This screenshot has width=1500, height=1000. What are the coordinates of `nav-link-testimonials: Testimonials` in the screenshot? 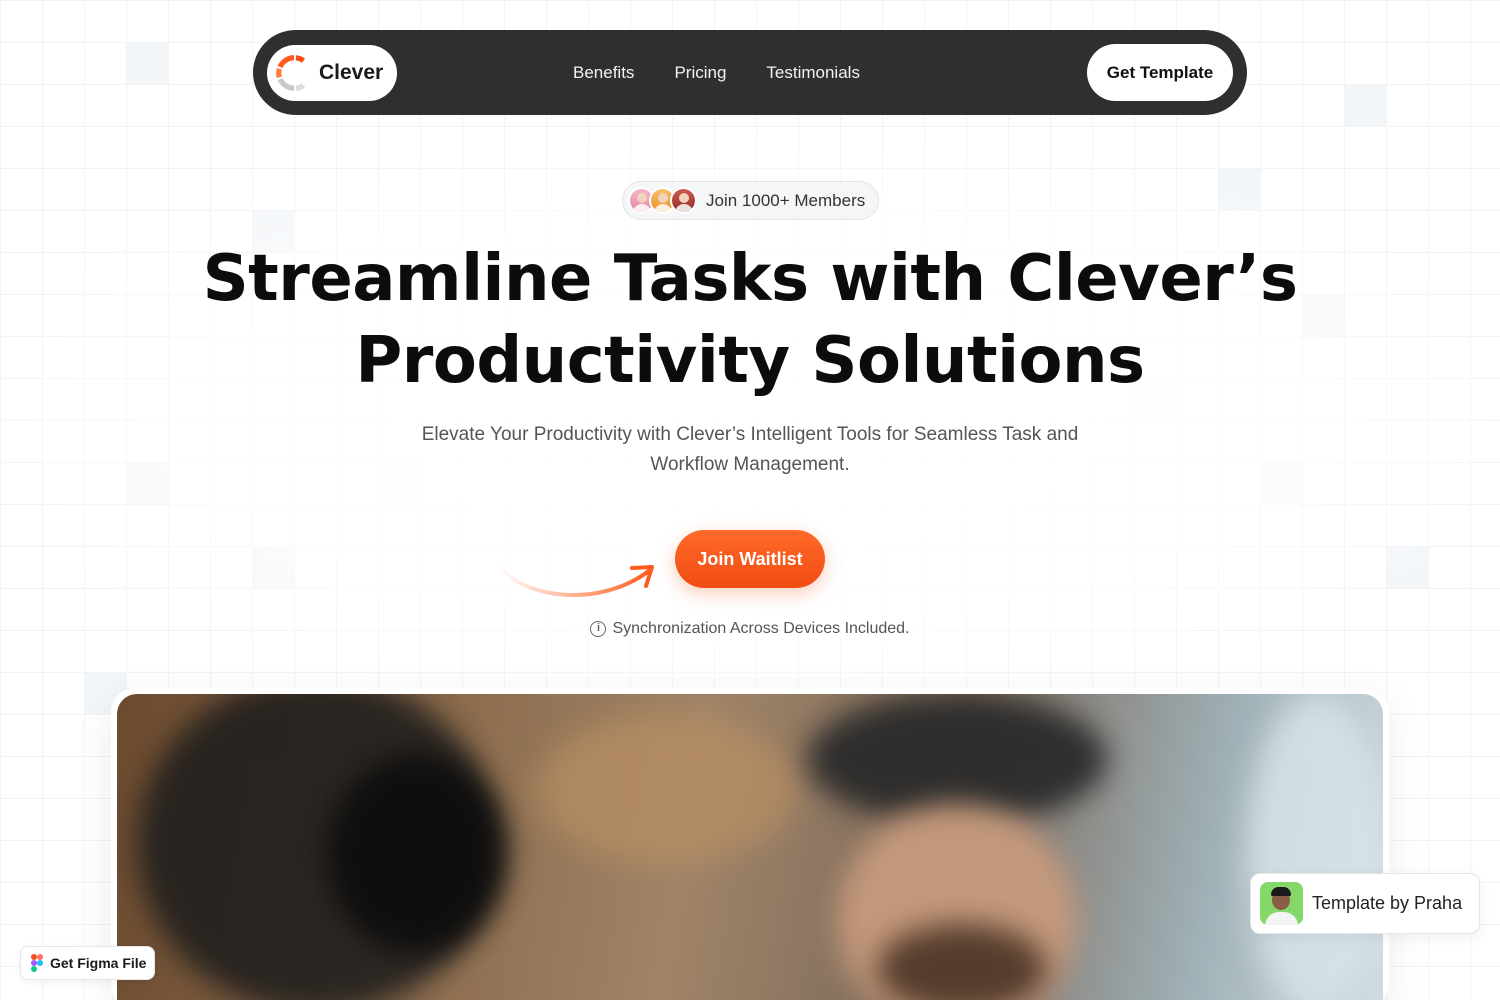 It's located at (813, 73).